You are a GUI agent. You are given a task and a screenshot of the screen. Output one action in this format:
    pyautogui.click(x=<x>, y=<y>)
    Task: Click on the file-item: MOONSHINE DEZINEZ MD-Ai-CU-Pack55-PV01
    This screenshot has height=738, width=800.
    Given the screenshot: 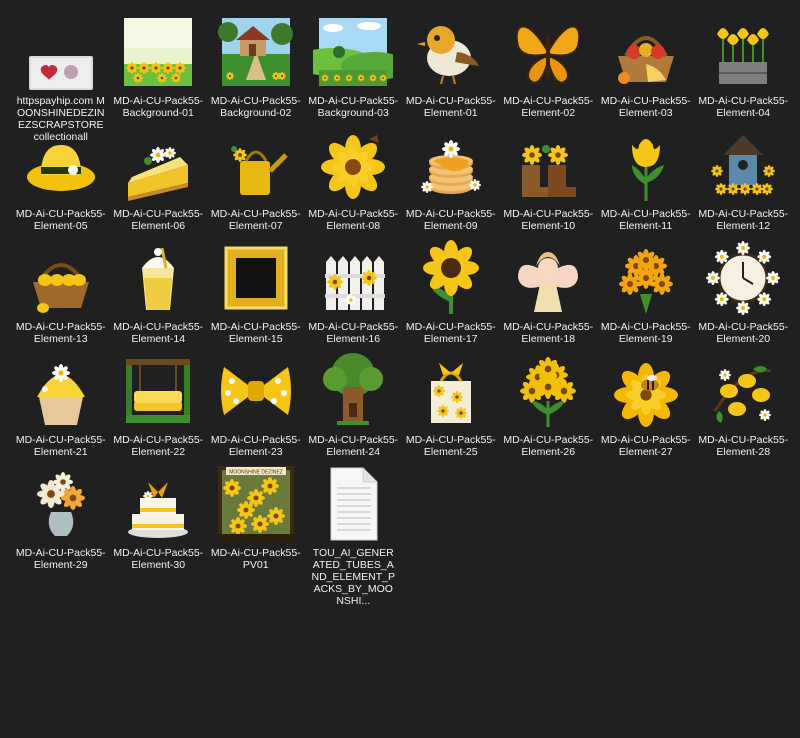 What is the action you would take?
    pyautogui.click(x=256, y=516)
    